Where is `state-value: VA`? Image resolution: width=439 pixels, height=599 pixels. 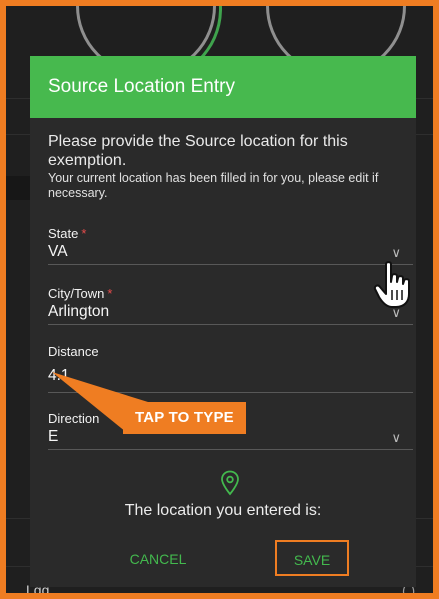 state-value: VA is located at coordinates (58, 251).